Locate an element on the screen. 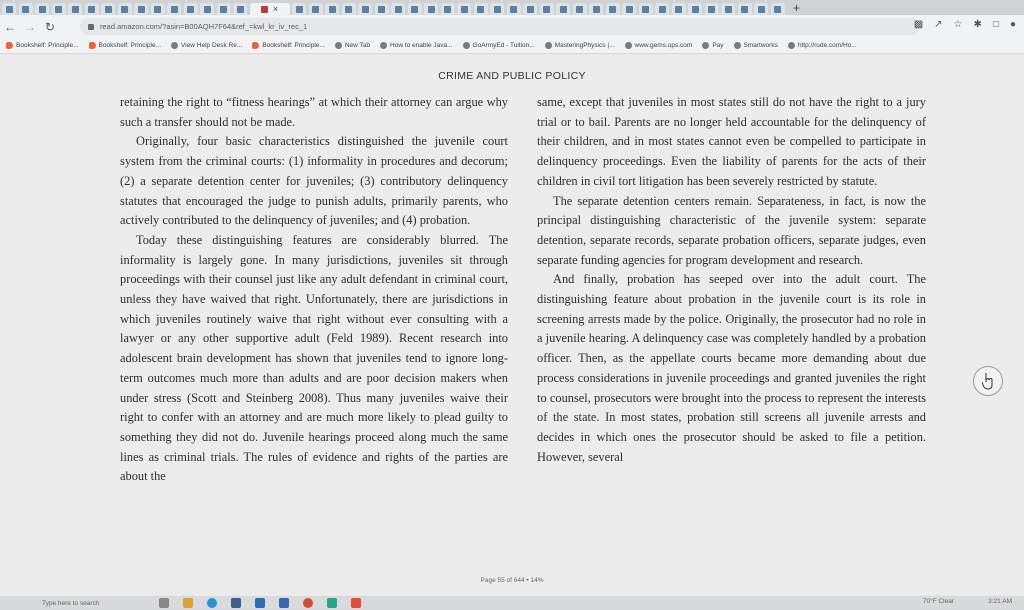 This screenshot has height=610, width=1024. extensions-icon: ✱ is located at coordinates (978, 24).